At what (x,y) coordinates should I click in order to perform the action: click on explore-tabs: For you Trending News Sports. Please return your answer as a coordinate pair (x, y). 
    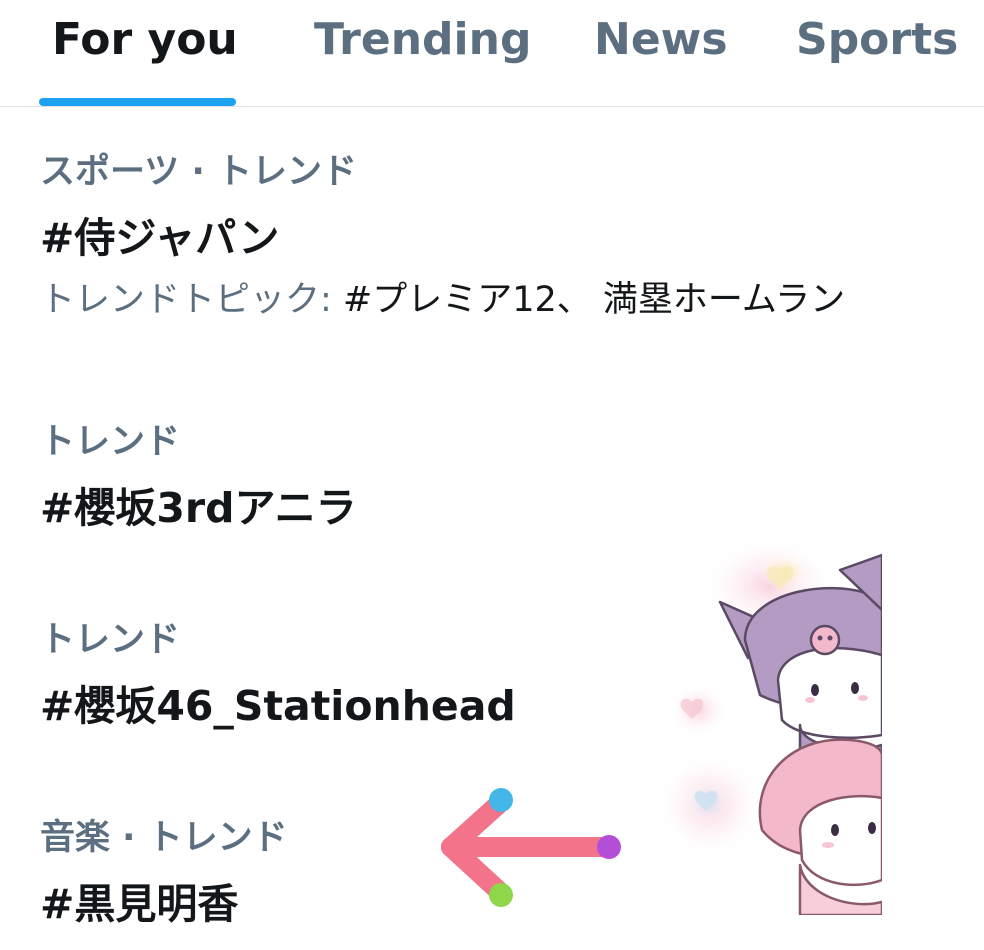
    Looking at the image, I should click on (492, 53).